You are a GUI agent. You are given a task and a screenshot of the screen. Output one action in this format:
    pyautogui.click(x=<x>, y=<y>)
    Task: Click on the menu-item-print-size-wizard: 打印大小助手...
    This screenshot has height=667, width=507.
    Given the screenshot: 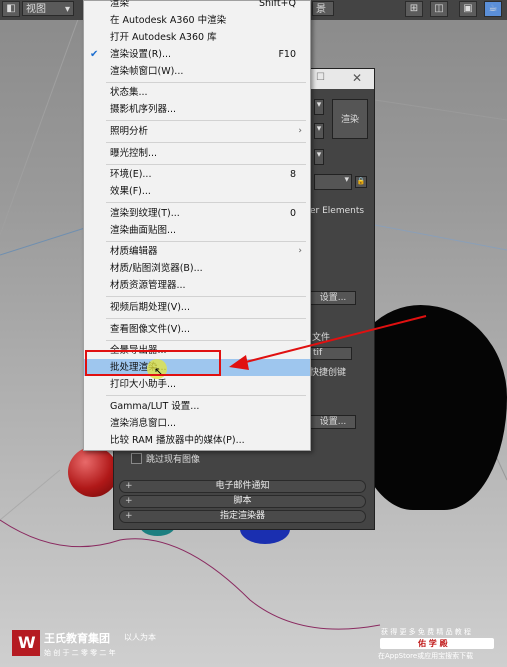 What is the action you would take?
    pyautogui.click(x=197, y=384)
    